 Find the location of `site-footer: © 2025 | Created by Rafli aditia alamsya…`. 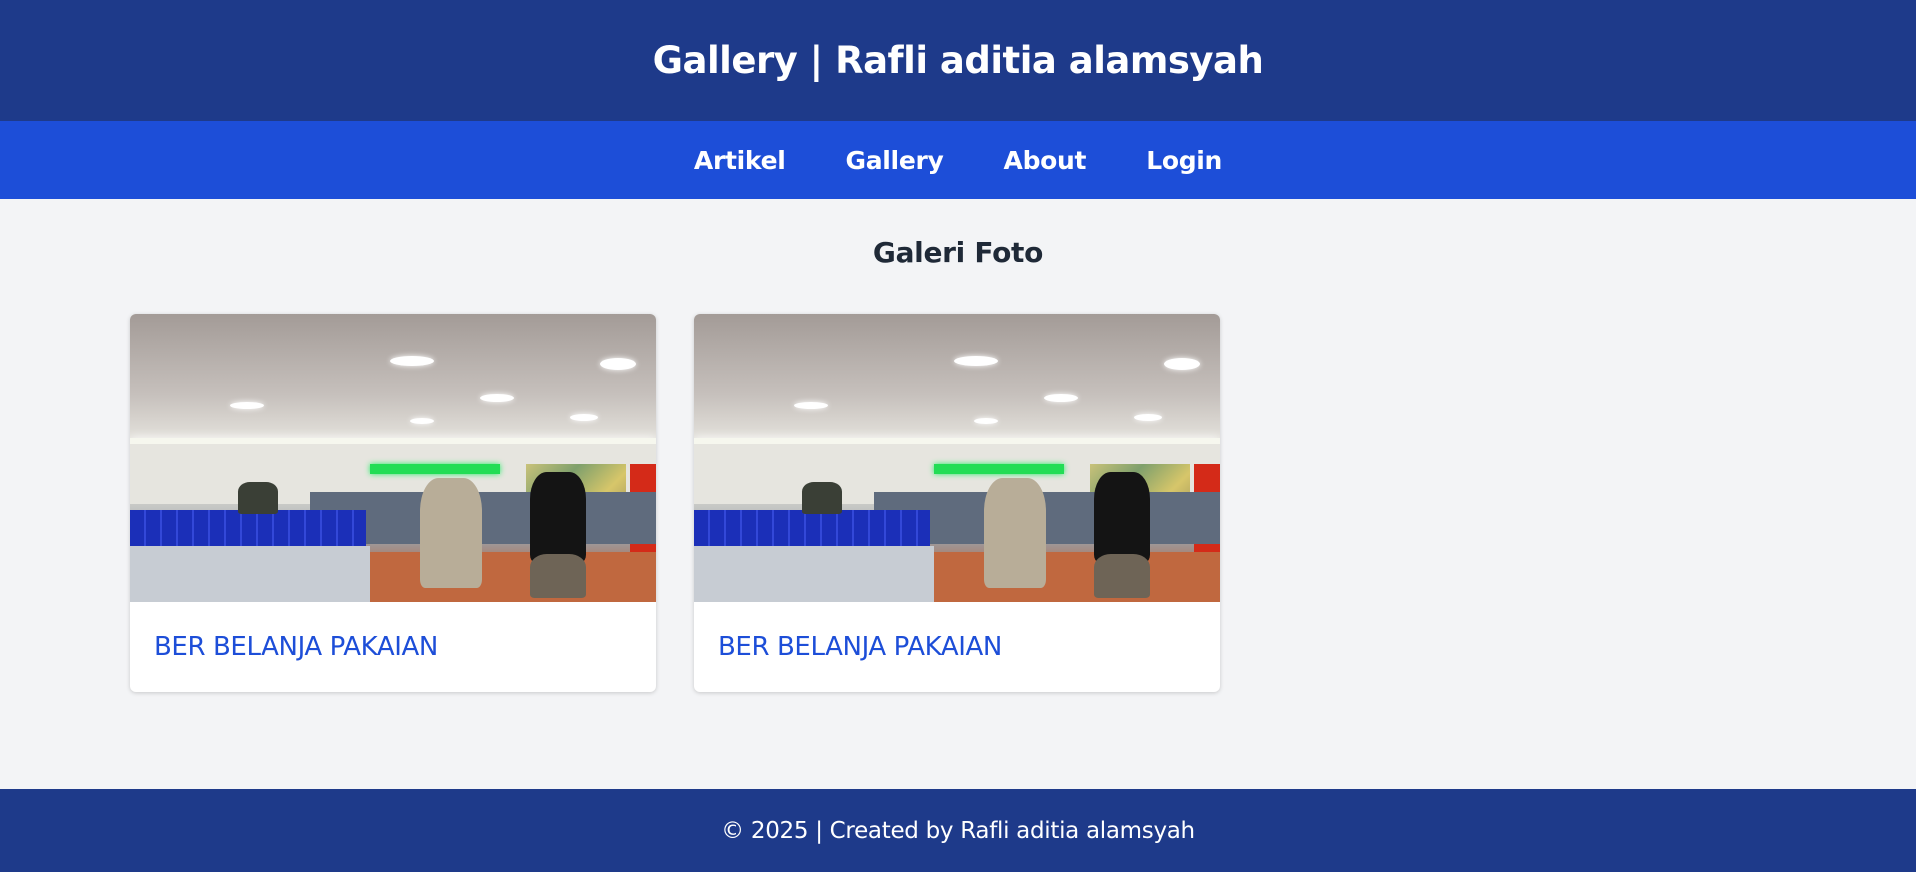

site-footer: © 2025 | Created by Rafli aditia alamsya… is located at coordinates (958, 830).